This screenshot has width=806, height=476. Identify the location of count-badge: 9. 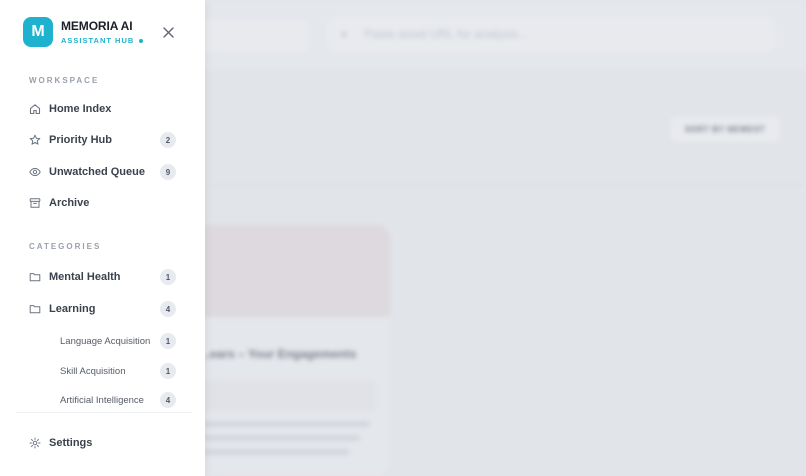
(168, 172).